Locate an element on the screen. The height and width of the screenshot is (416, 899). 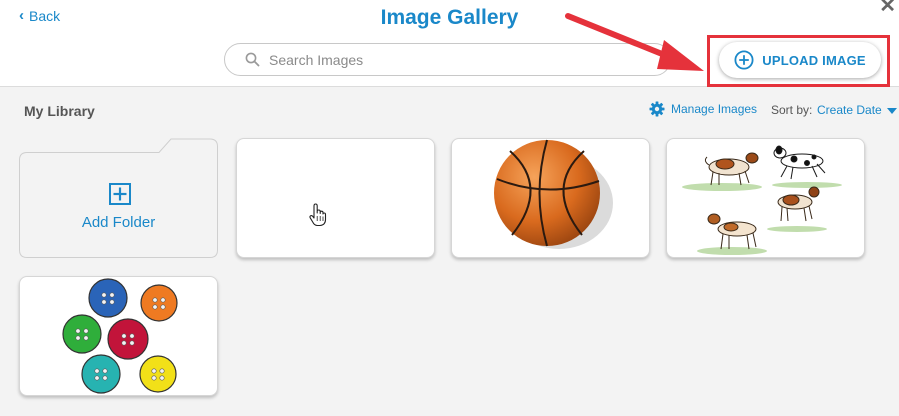
sort-value: Create Date is located at coordinates (849, 110).